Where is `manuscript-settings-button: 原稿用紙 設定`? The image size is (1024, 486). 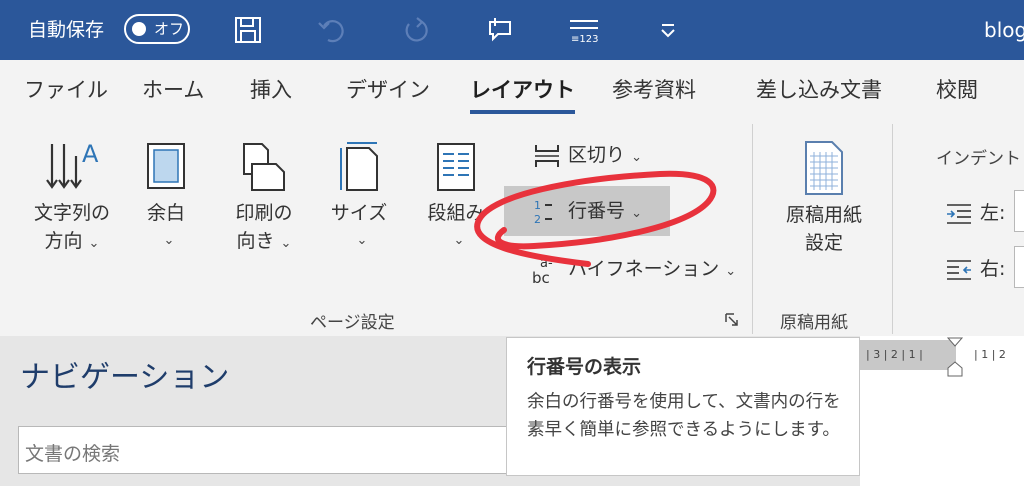 manuscript-settings-button: 原稿用紙 設定 is located at coordinates (824, 198).